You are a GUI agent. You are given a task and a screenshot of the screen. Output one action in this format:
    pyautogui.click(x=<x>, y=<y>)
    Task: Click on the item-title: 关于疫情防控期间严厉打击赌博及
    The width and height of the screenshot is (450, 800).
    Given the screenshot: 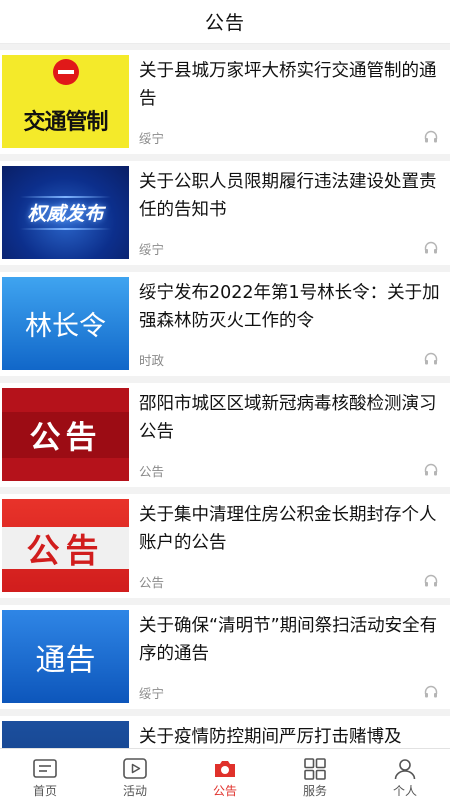 What is the action you would take?
    pyautogui.click(x=292, y=735)
    